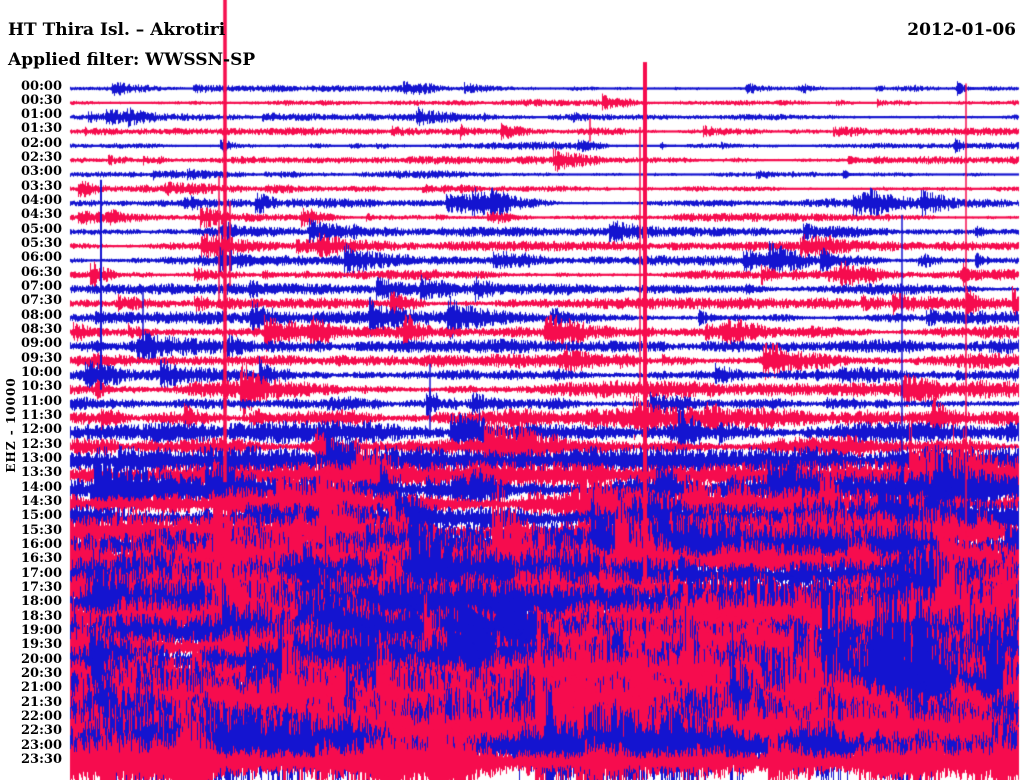  What do you see at coordinates (41, 602) in the screenshot?
I see `time-label: 18:00` at bounding box center [41, 602].